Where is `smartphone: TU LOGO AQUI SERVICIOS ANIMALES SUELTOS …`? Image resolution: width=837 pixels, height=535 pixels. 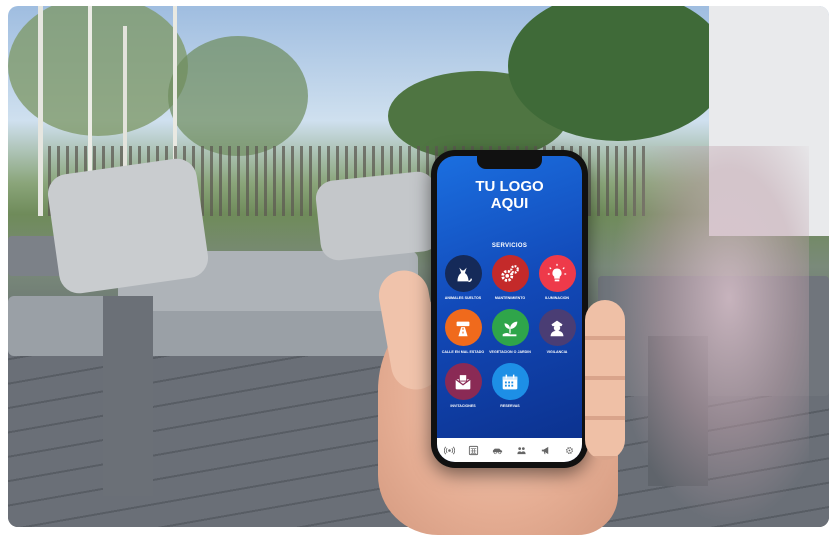
smartphone: TU LOGO AQUI SERVICIOS ANIMALES SUELTOS … is located at coordinates (509, 309).